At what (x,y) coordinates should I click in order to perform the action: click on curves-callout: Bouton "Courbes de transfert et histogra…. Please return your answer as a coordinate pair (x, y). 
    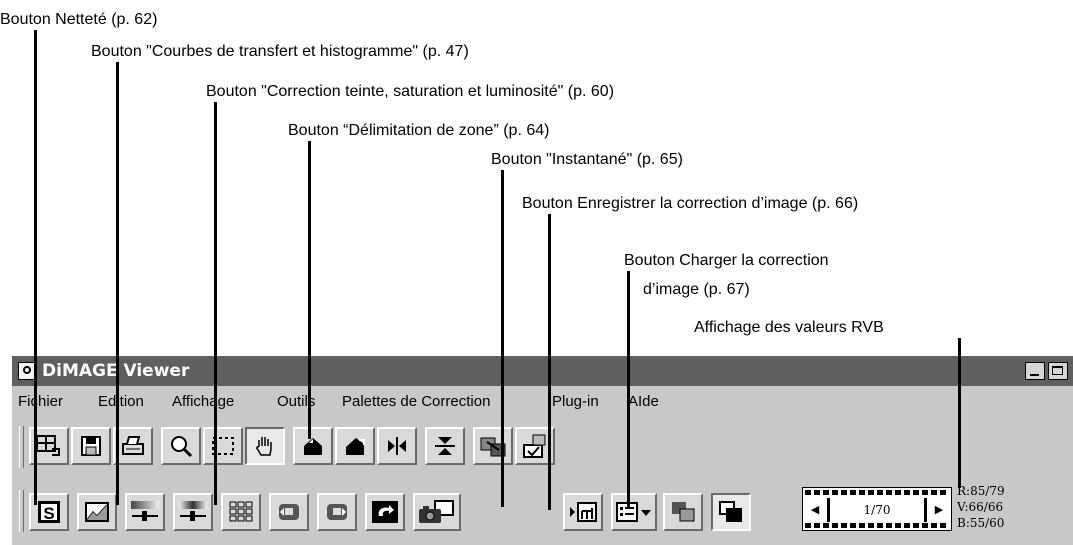
    Looking at the image, I should click on (280, 51).